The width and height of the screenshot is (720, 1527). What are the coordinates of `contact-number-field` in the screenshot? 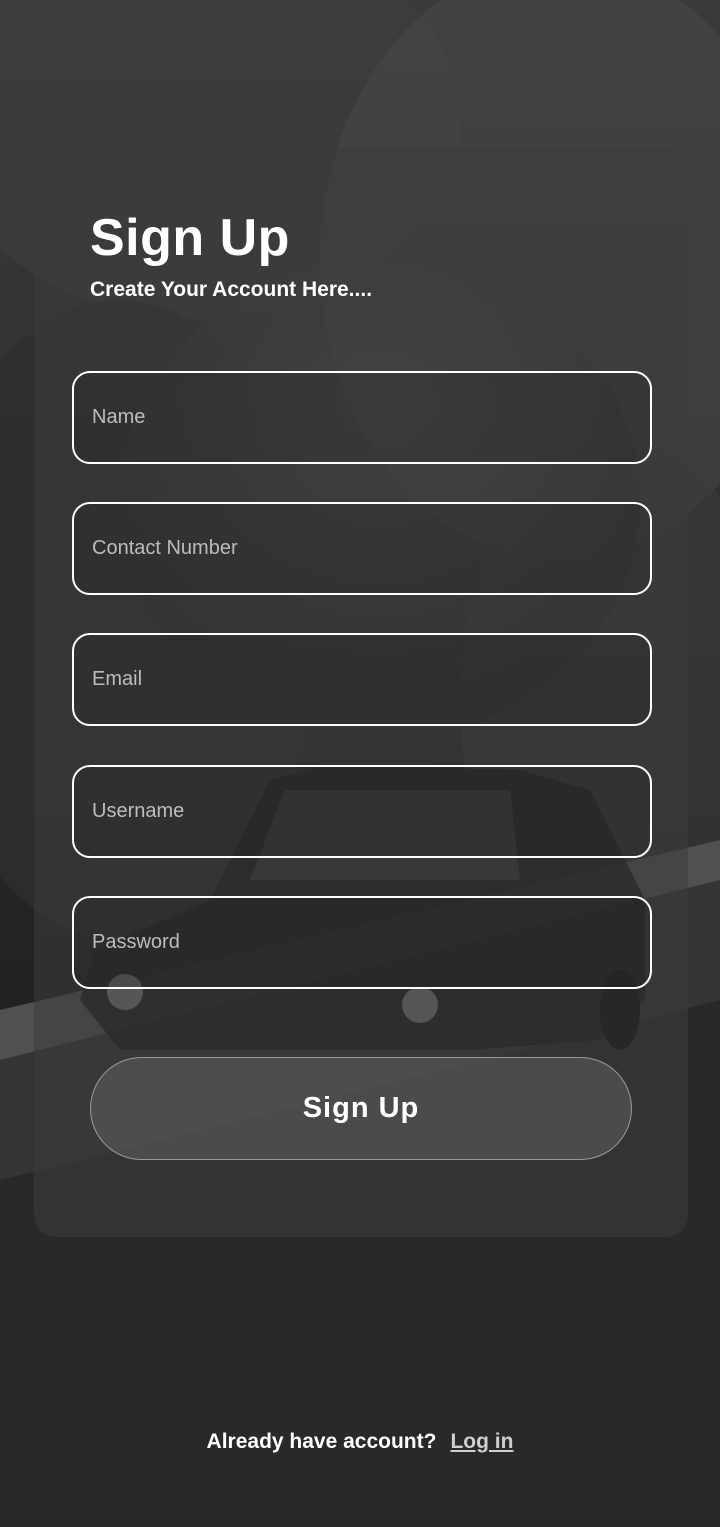 It's located at (362, 548).